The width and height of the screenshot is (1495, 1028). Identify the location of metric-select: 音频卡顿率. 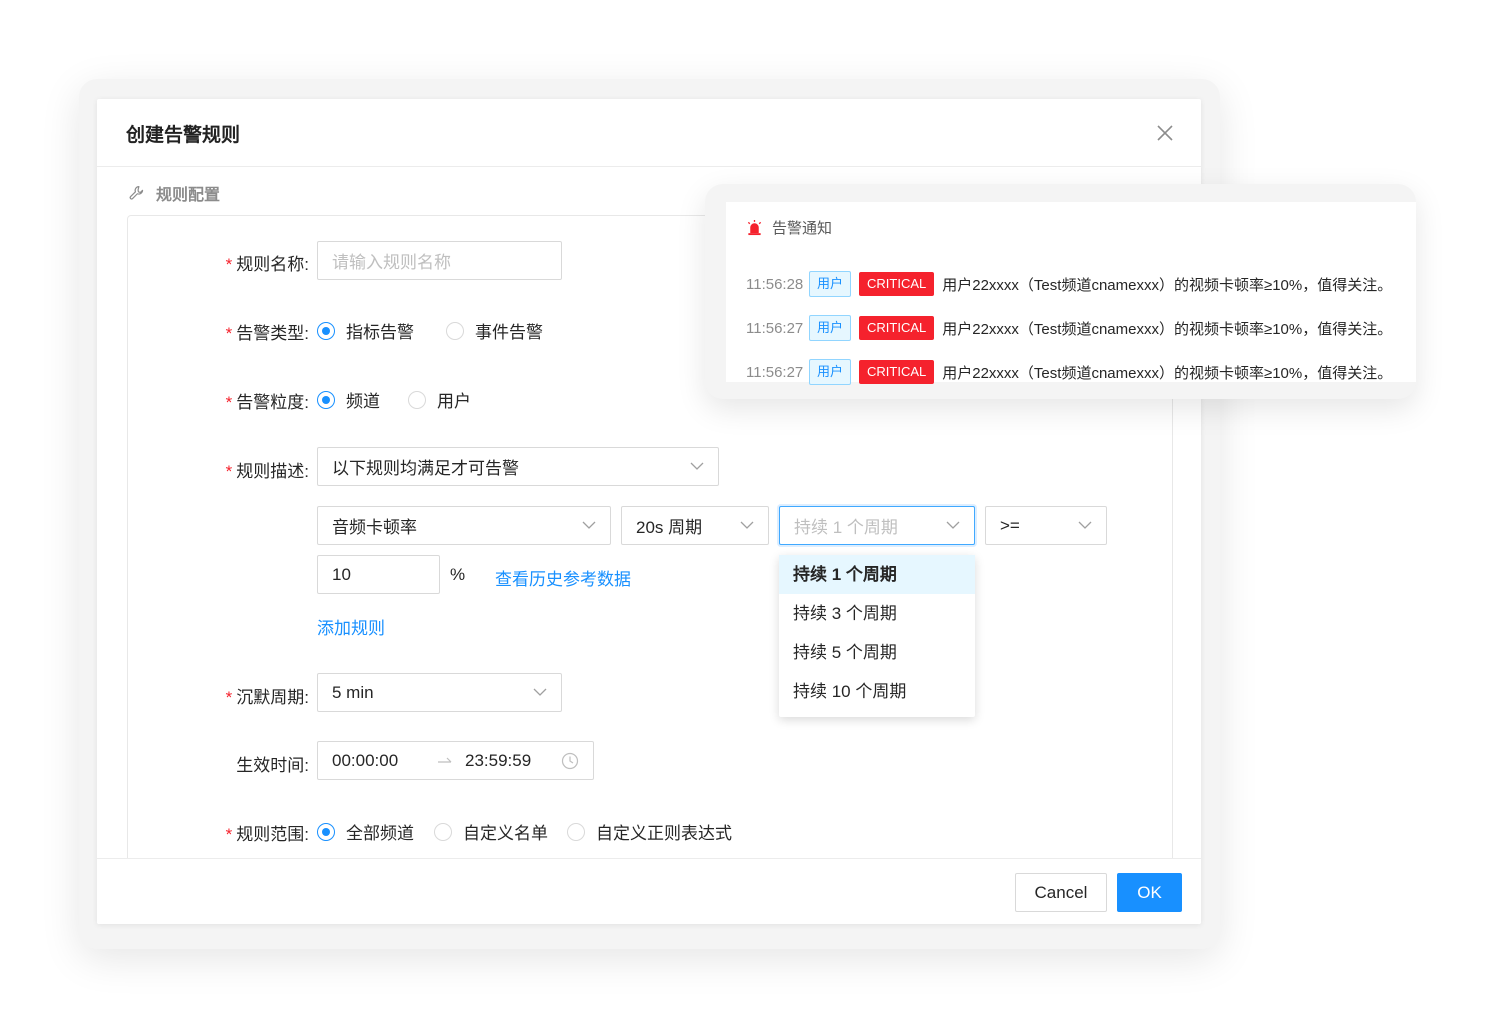
(464, 525).